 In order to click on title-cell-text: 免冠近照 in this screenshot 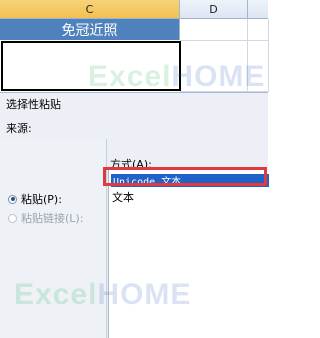, I will do `click(89, 30)`.